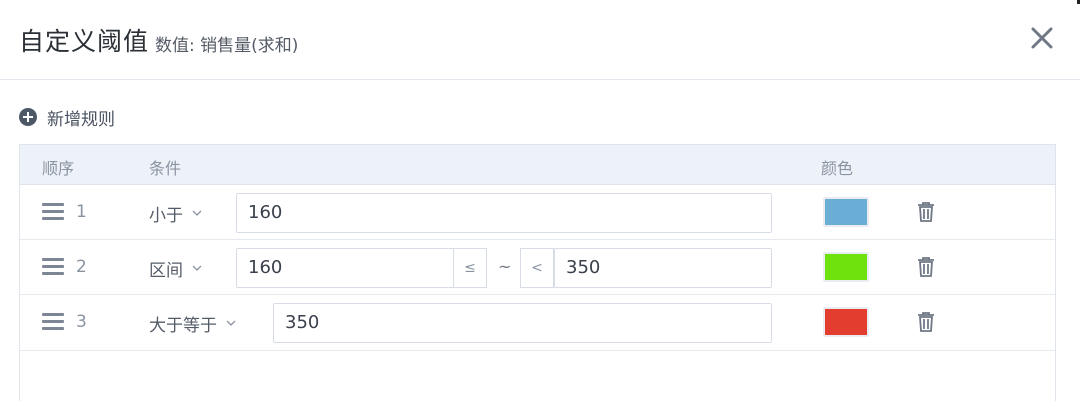  Describe the element at coordinates (470, 268) in the screenshot. I see `min-operator-select: ≤` at that location.